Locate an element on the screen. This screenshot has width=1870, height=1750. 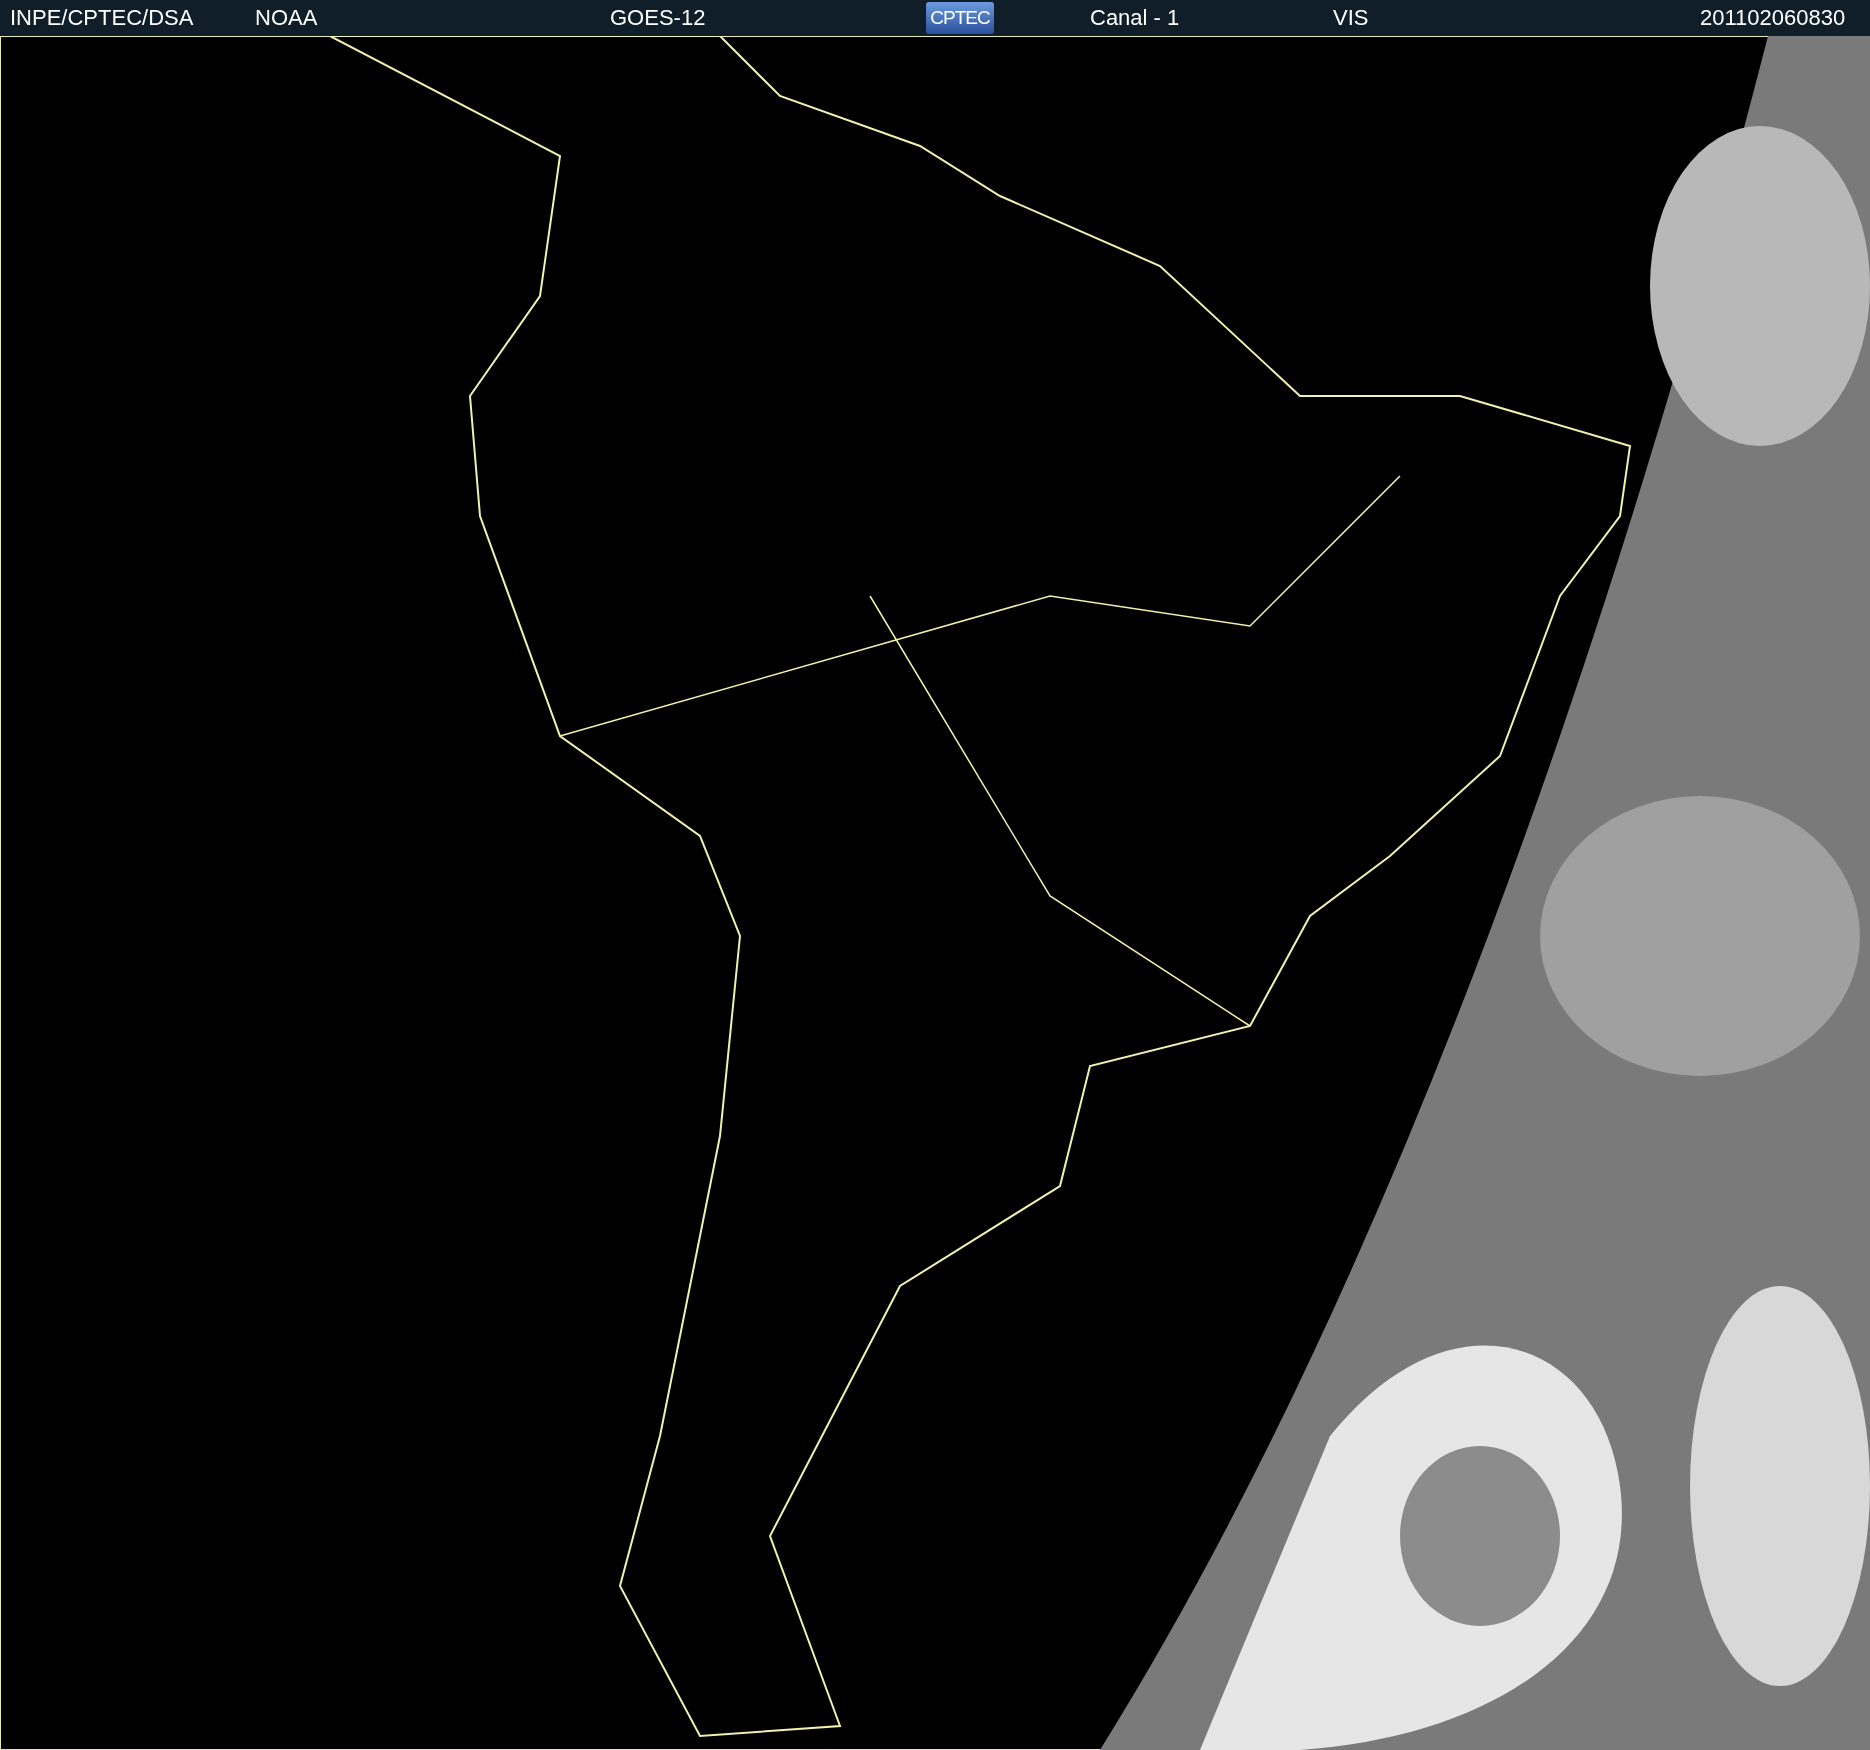
header-label: Canal - 1 is located at coordinates (1135, 18).